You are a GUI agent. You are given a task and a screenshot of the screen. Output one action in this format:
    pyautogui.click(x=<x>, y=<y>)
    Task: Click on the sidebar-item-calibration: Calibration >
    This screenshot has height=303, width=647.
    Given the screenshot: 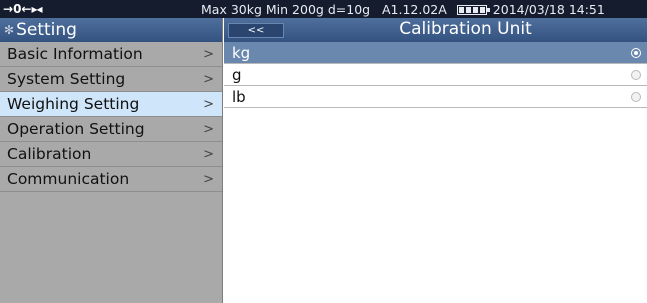 What is the action you would take?
    pyautogui.click(x=111, y=154)
    